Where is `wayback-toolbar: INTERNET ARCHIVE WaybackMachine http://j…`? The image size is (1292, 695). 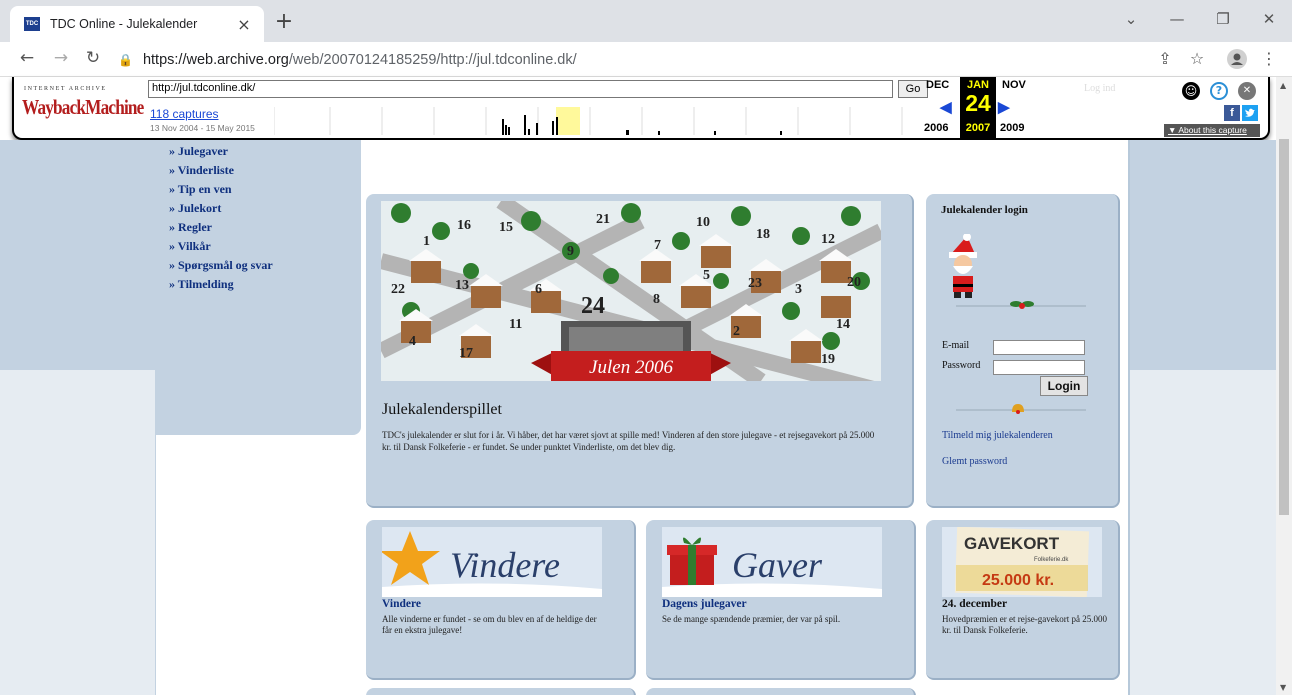 wayback-toolbar: INTERNET ARCHIVE WaybackMachine http://j… is located at coordinates (641, 108).